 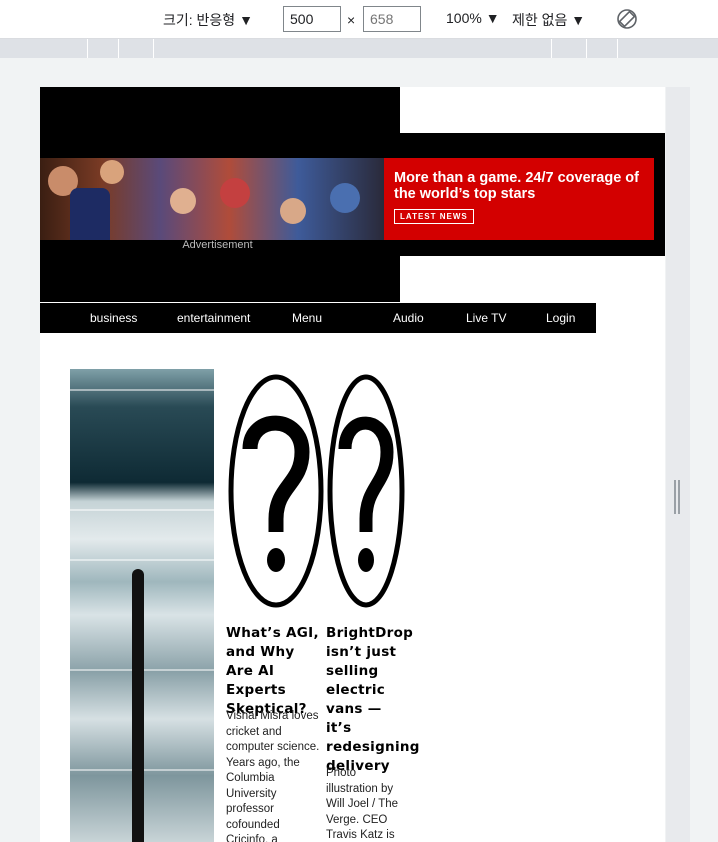 I want to click on throttle-dropdown: 제한 없음 ▼, so click(x=548, y=20).